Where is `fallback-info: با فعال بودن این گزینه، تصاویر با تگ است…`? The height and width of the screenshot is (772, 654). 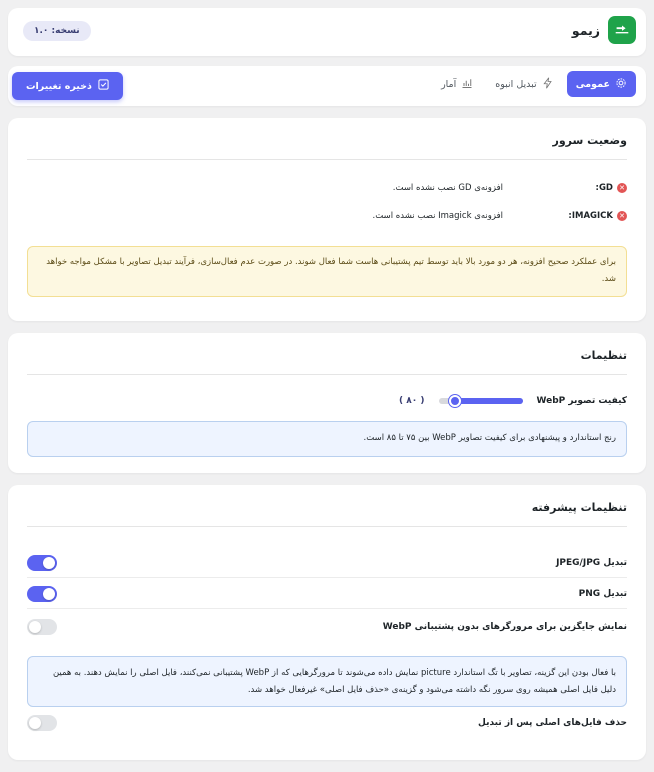 fallback-info: با فعال بودن این گزینه، تصاویر با تگ است… is located at coordinates (327, 681).